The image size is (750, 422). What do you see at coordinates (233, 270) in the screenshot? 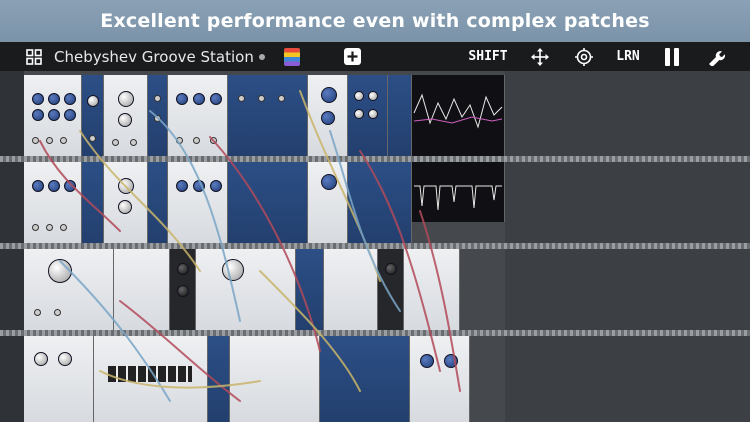
I see `tone-knob` at bounding box center [233, 270].